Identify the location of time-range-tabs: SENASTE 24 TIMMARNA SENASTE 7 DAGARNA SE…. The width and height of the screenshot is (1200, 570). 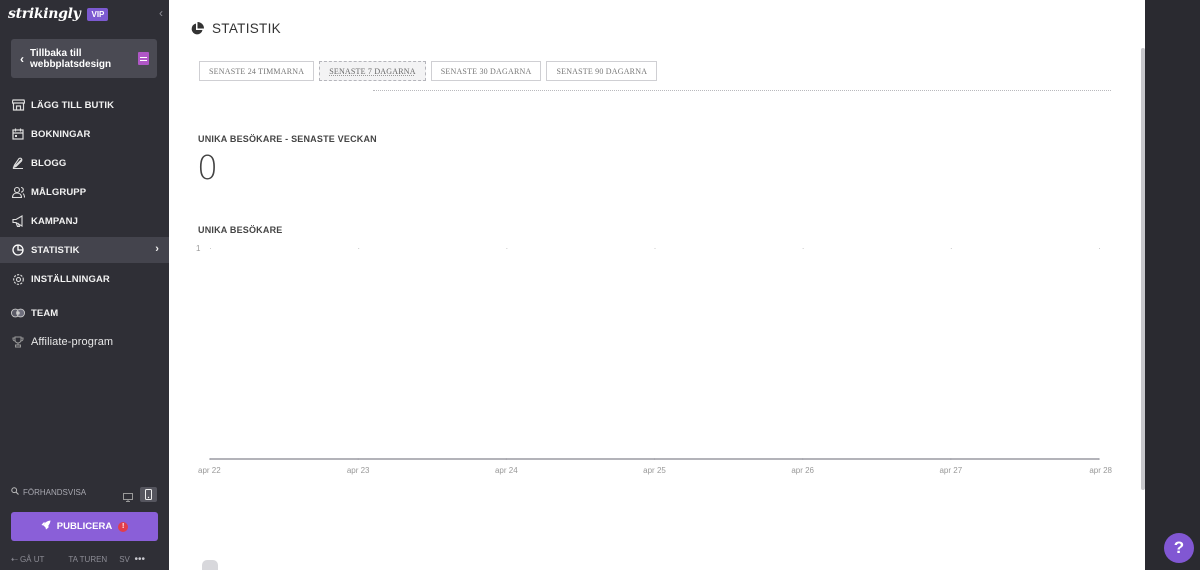
(430, 71).